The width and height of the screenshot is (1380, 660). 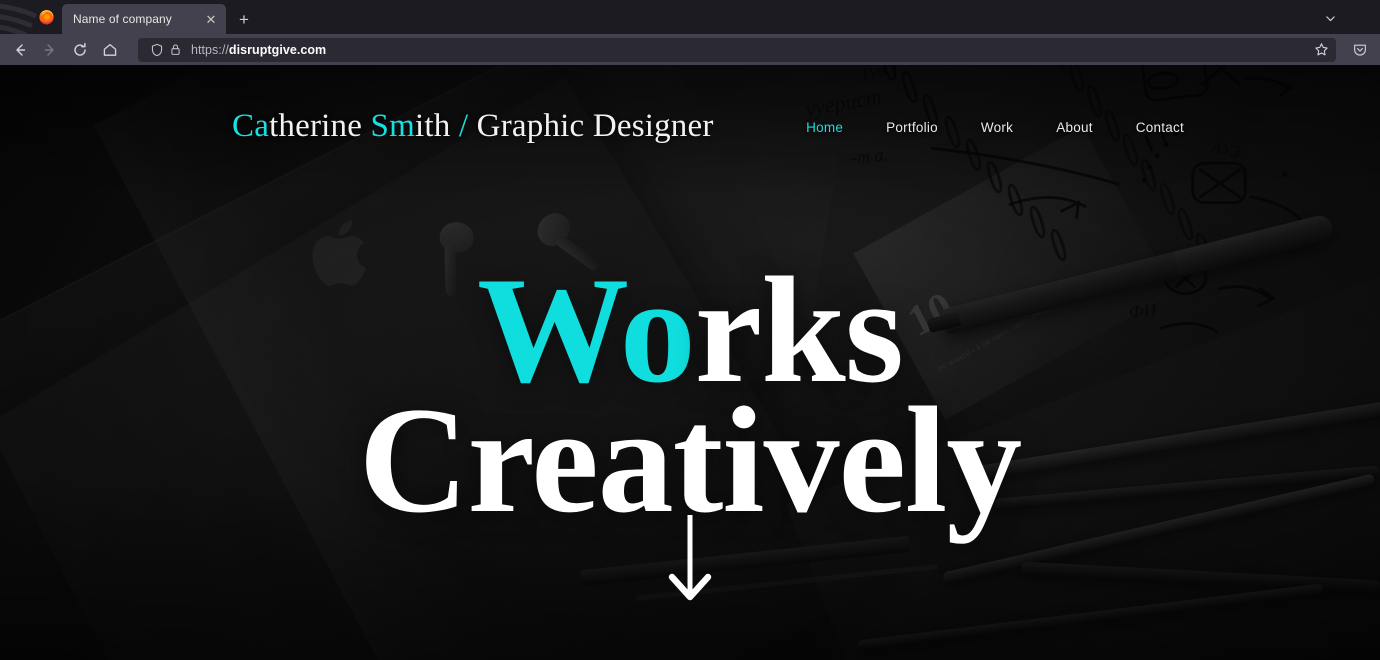 What do you see at coordinates (320, 125) in the screenshot?
I see `brand-part-2: therine` at bounding box center [320, 125].